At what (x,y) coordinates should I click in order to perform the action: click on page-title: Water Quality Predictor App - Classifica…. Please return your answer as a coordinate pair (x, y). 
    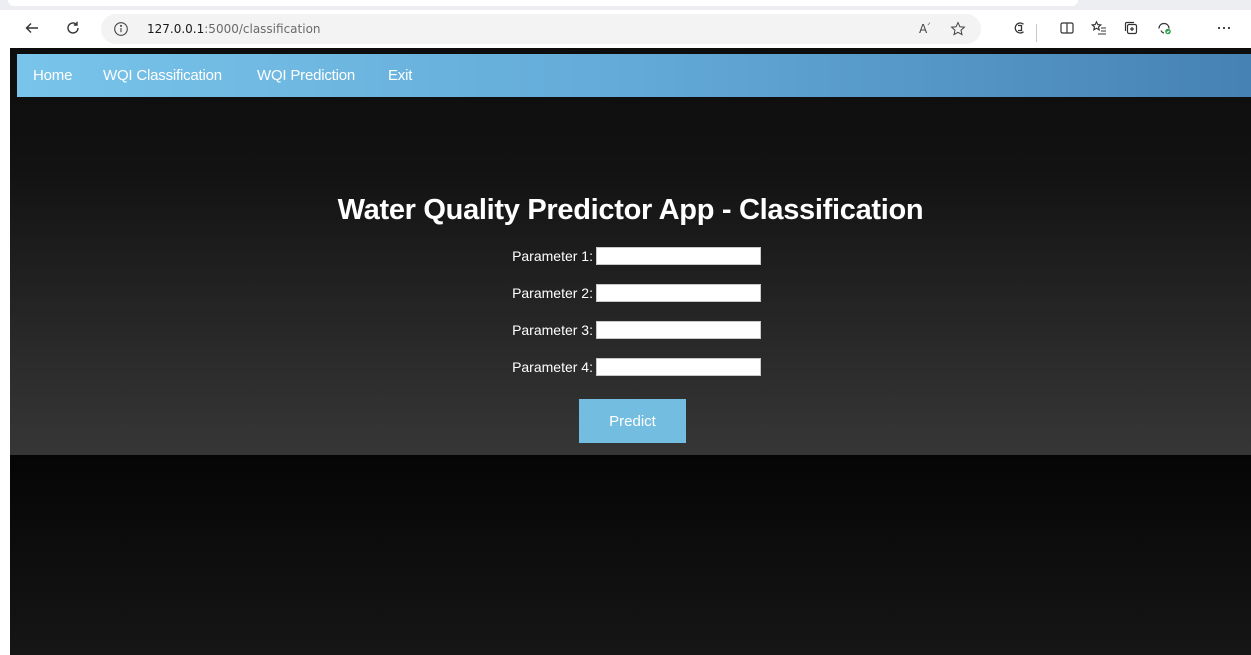
    Looking at the image, I should click on (630, 210).